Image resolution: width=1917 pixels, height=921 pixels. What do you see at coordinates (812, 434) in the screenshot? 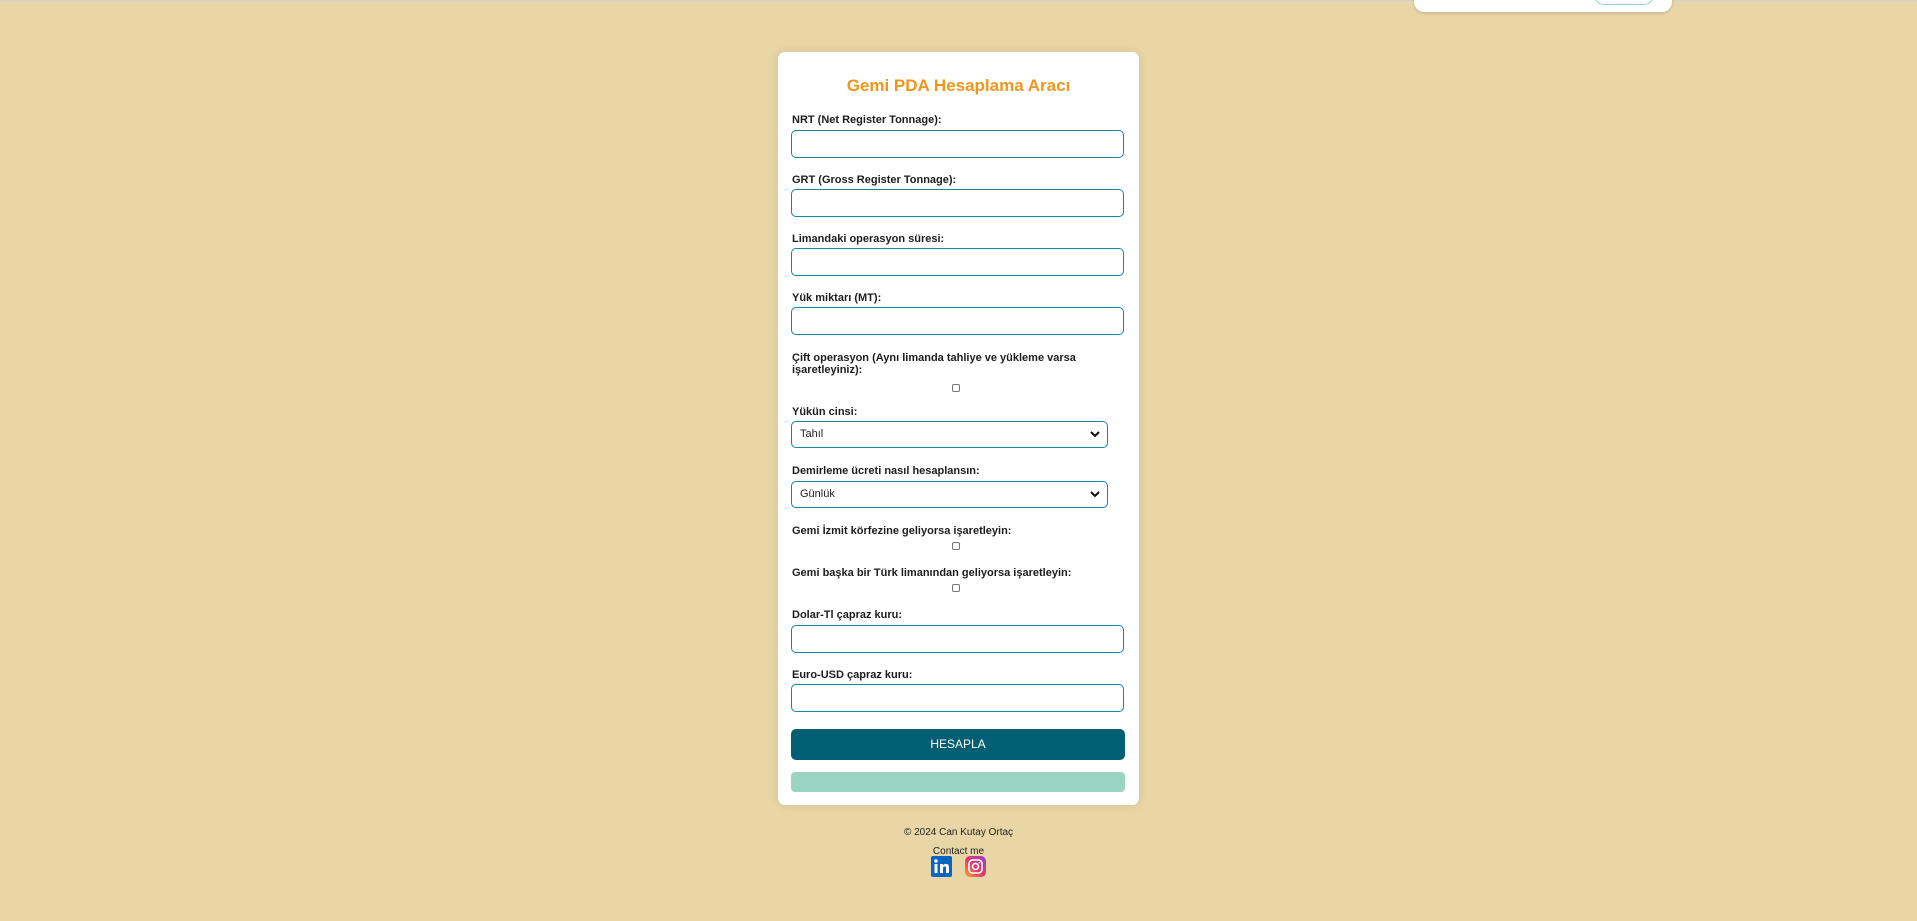
I see `cargo-type-selected: Tahıl` at bounding box center [812, 434].